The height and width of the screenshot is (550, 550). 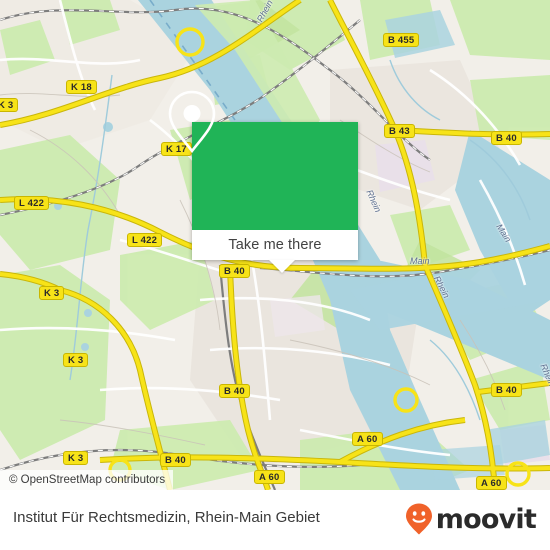 I want to click on osm-attribution-text: © OpenStreetMap contributors, so click(x=87, y=480).